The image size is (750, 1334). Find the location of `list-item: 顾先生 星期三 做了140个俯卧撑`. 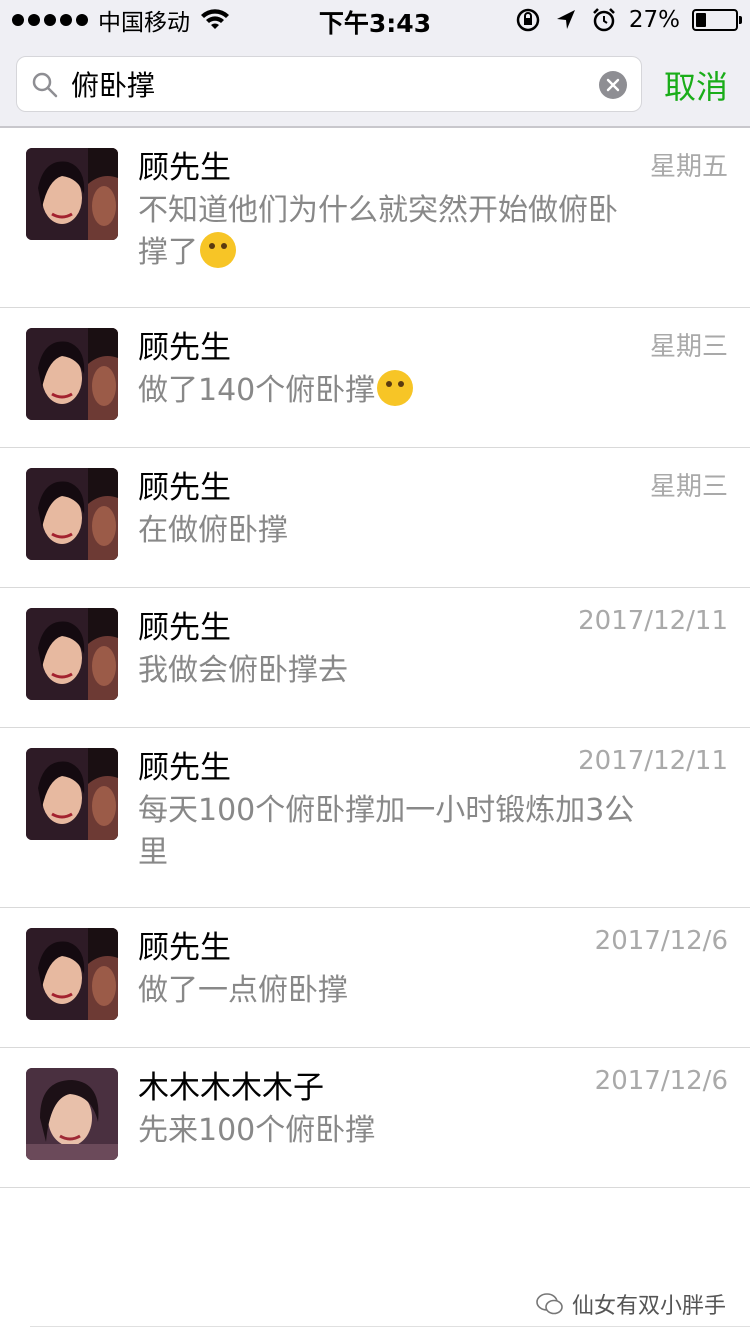

list-item: 顾先生 星期三 做了140个俯卧撑 is located at coordinates (375, 378).